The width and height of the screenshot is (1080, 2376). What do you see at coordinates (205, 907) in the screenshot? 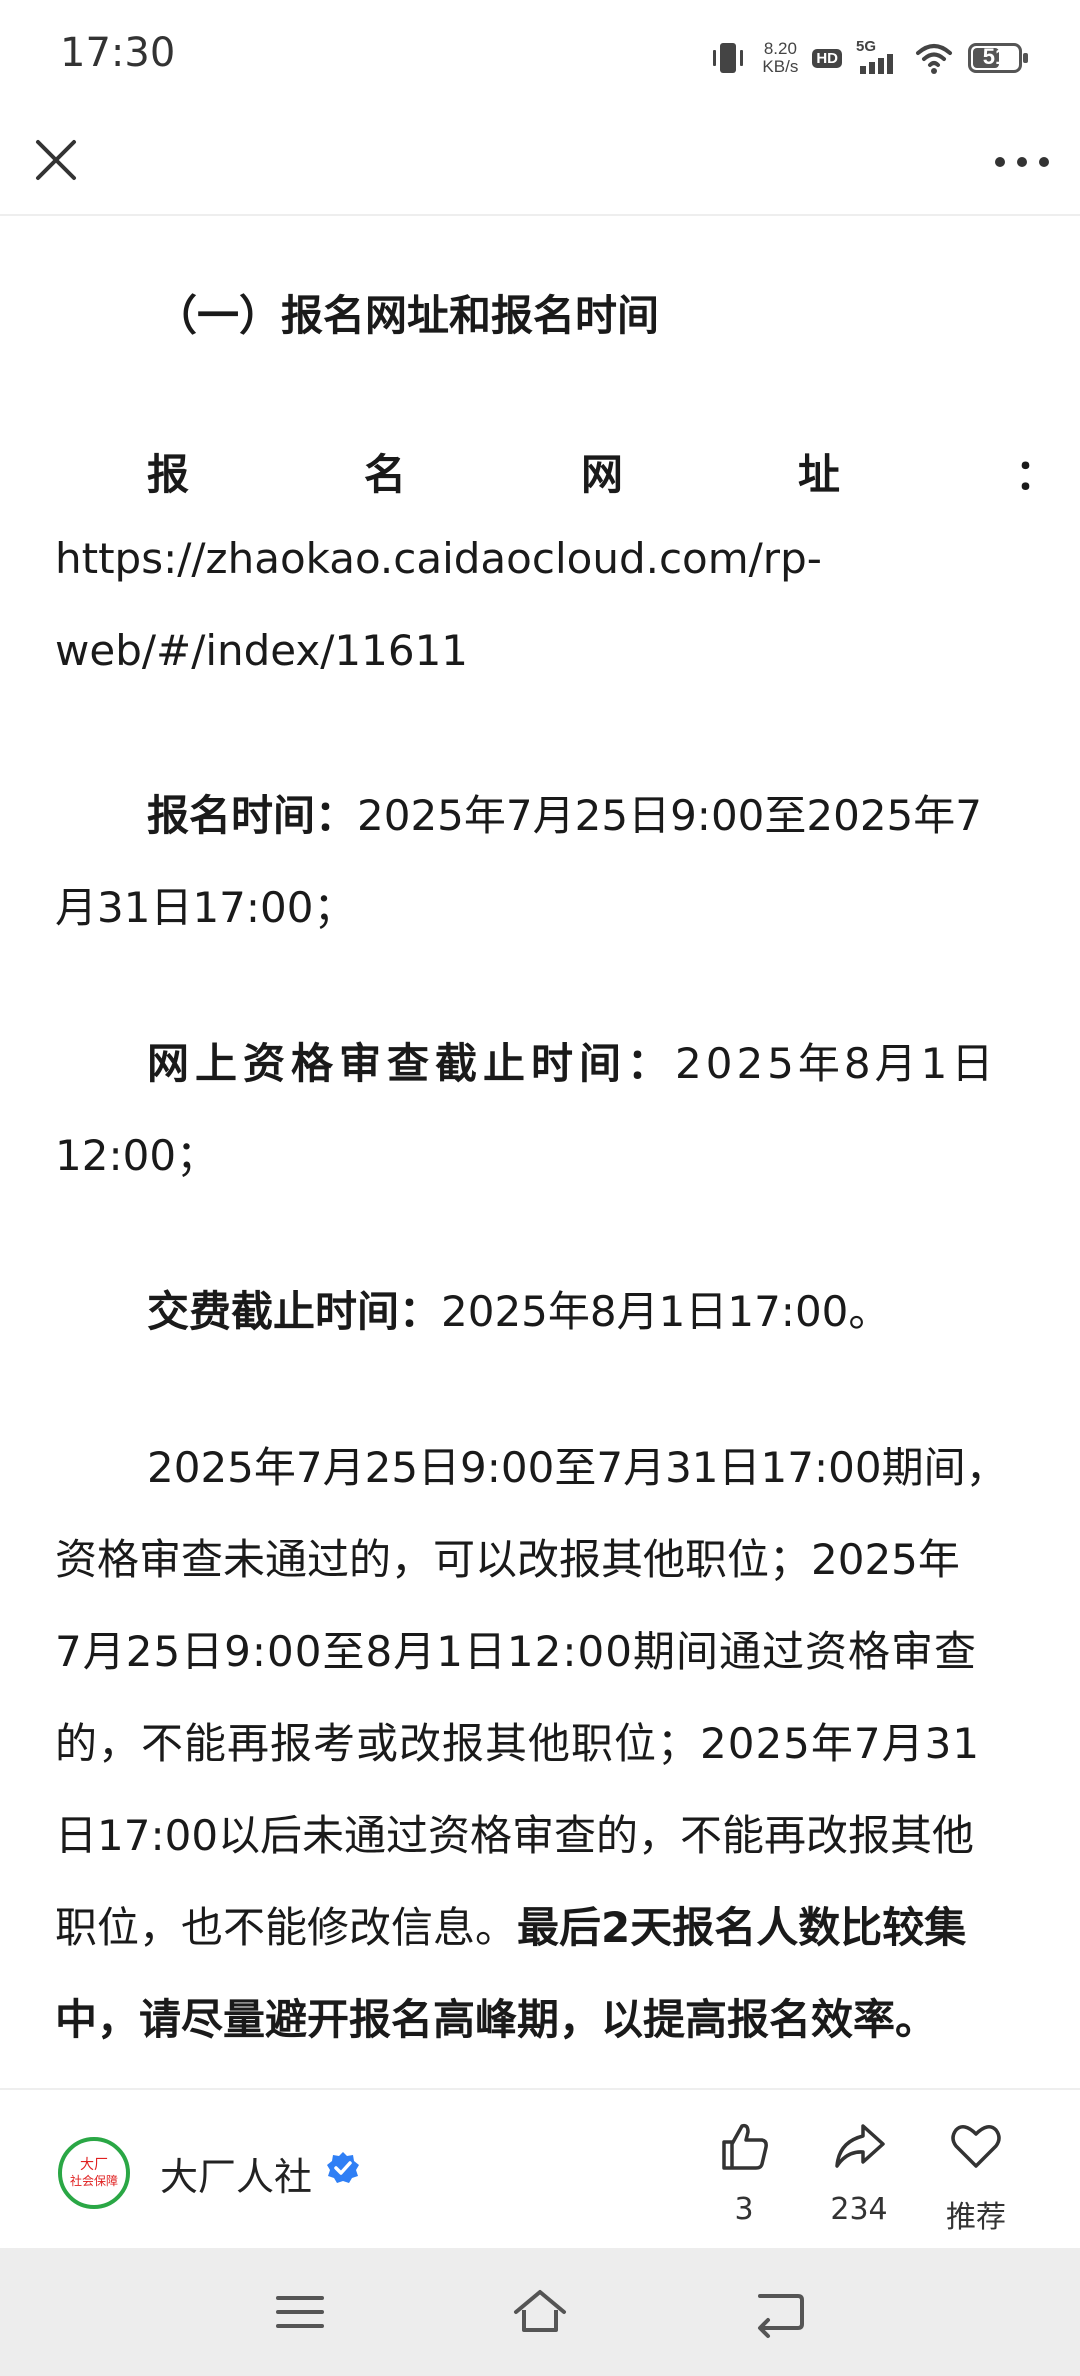
I see `registration-time-cont: 月31日17:00；` at bounding box center [205, 907].